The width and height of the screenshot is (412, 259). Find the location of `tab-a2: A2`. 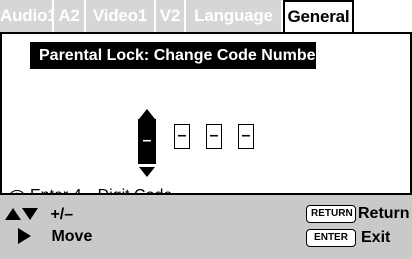

tab-a2: A2 is located at coordinates (70, 16).